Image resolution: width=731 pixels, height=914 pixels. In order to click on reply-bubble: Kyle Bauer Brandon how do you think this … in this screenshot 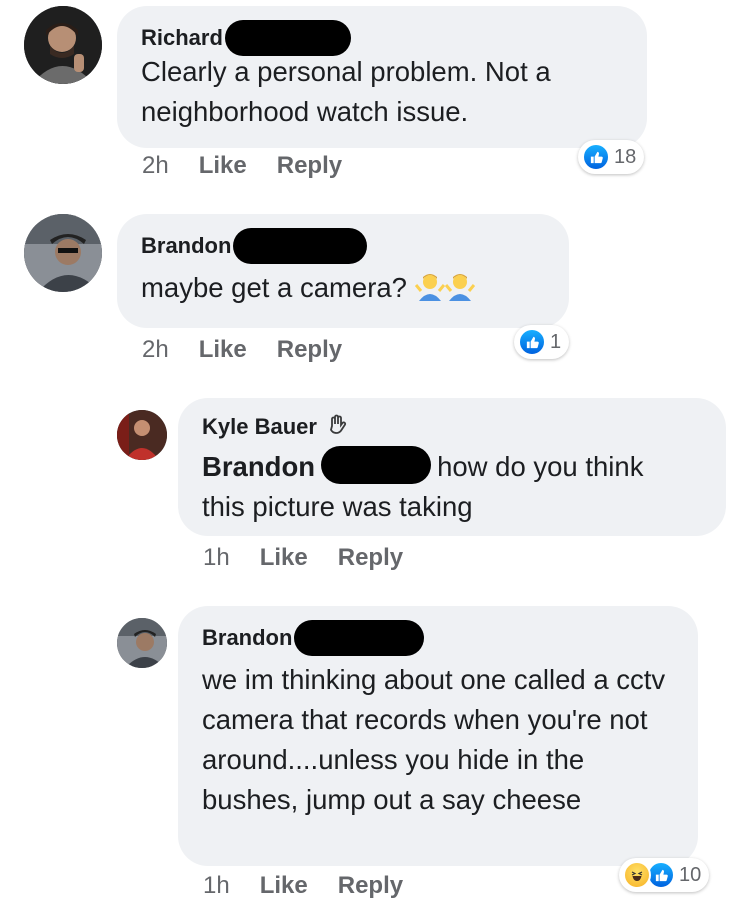, I will do `click(452, 467)`.